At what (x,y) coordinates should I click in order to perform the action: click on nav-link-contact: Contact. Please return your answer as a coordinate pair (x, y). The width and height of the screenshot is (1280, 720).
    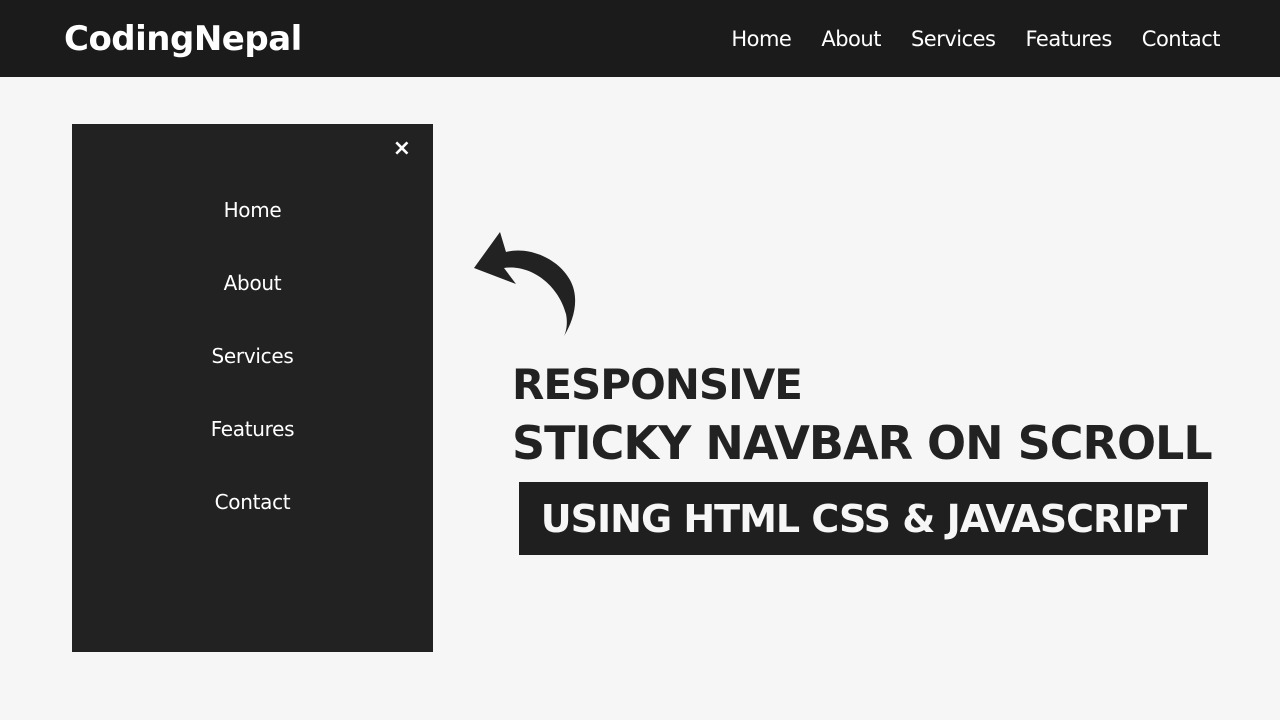
    Looking at the image, I should click on (1181, 39).